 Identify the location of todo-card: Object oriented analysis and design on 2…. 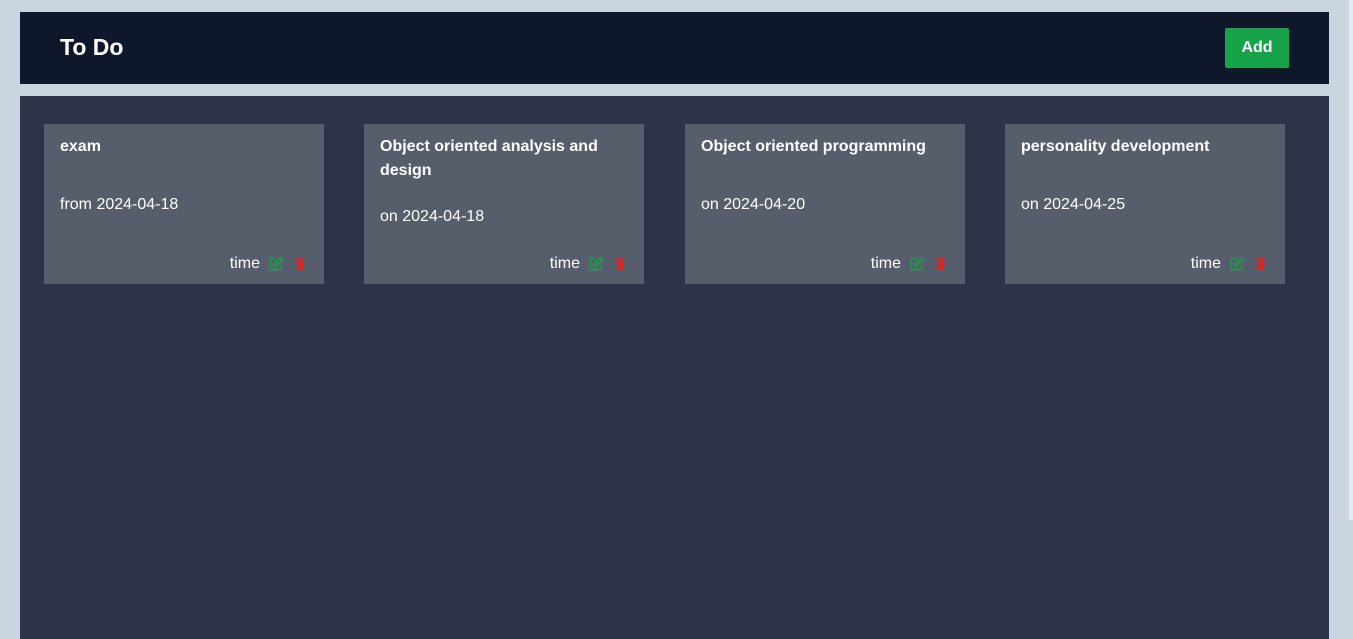
(504, 204).